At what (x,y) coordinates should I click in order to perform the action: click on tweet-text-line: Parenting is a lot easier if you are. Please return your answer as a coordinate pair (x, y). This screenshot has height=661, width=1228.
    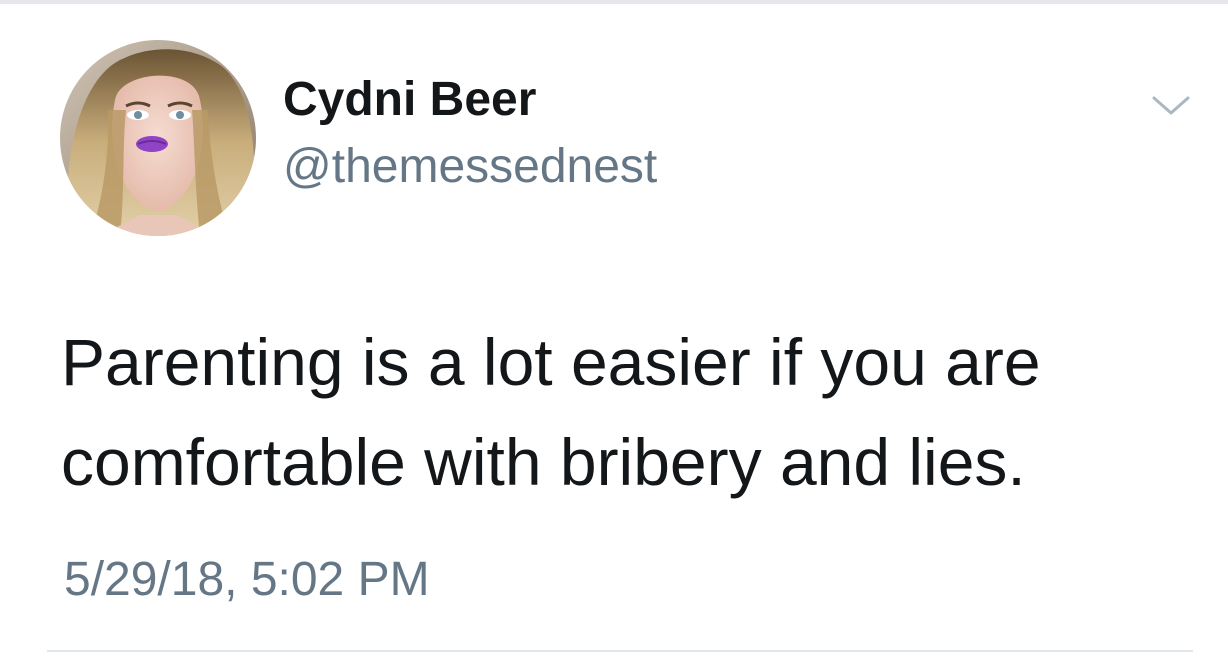
    Looking at the image, I should click on (551, 362).